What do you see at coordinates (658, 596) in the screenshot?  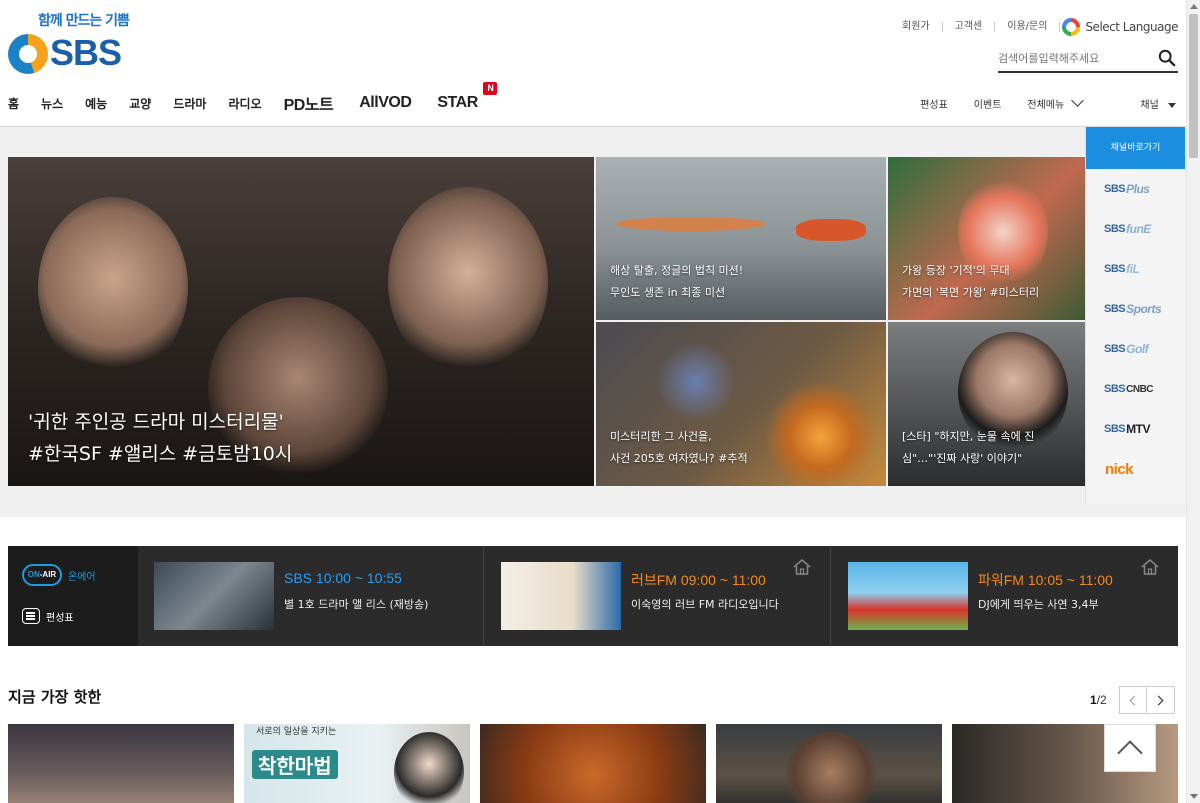 I see `live-item-lovefm: 러브FM 09:00 ~ 11:00 이숙영의 러브 FM 라디오입니다` at bounding box center [658, 596].